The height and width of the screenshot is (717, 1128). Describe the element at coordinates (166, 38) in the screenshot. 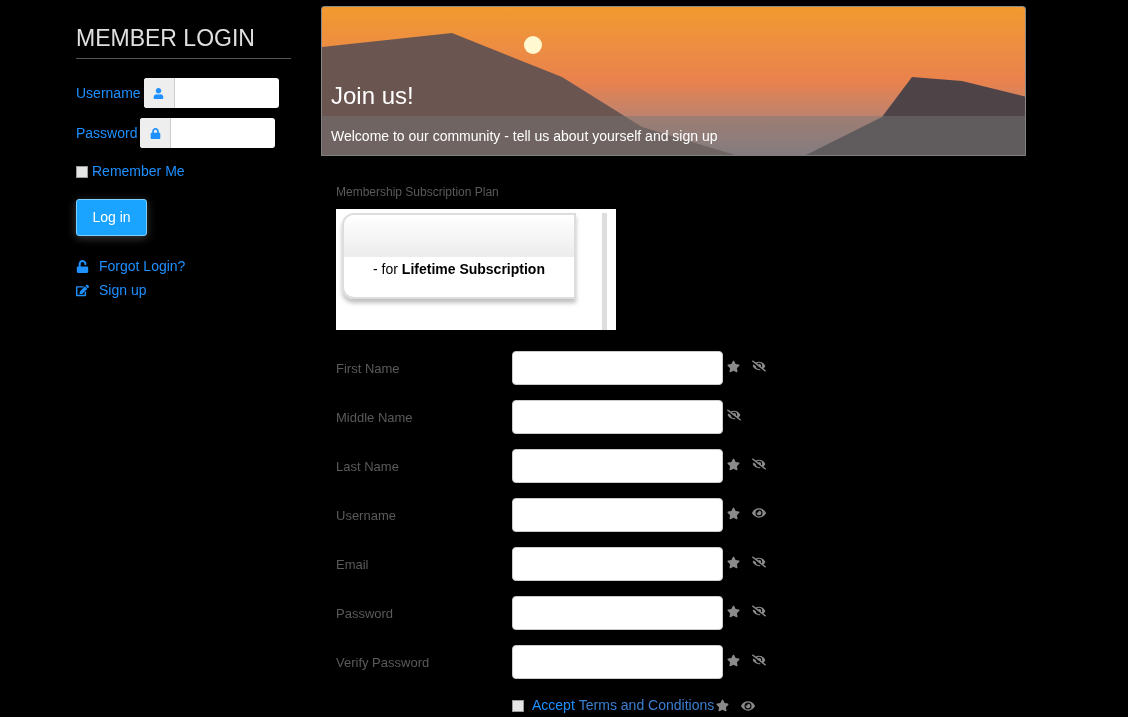

I see `login-title: MEMBER LOGIN` at that location.